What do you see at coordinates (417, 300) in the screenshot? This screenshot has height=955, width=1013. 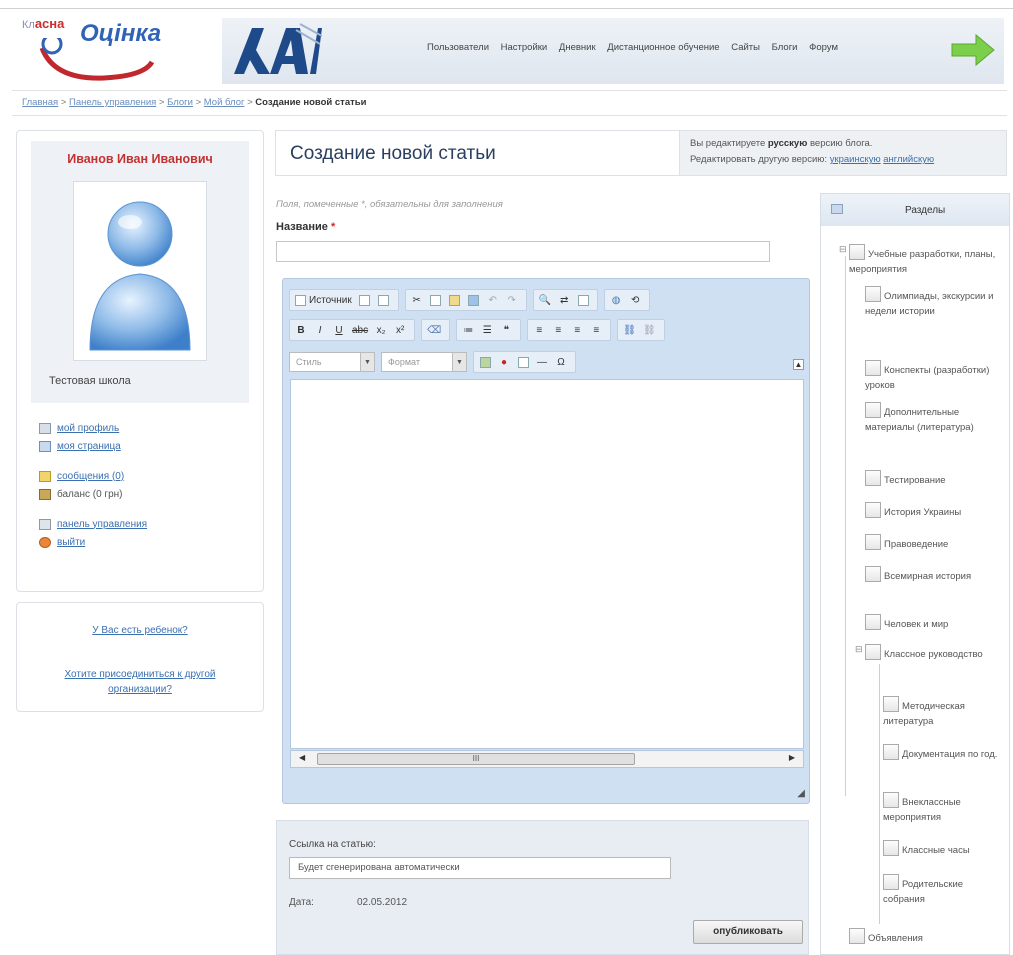 I see `cut-button: ✂` at bounding box center [417, 300].